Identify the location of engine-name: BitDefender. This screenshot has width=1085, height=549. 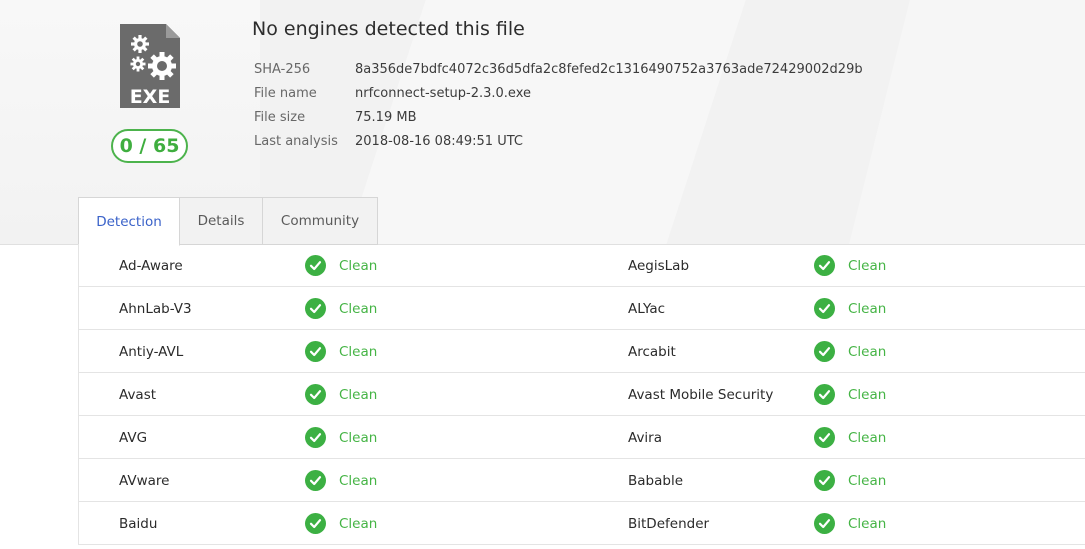
(669, 523).